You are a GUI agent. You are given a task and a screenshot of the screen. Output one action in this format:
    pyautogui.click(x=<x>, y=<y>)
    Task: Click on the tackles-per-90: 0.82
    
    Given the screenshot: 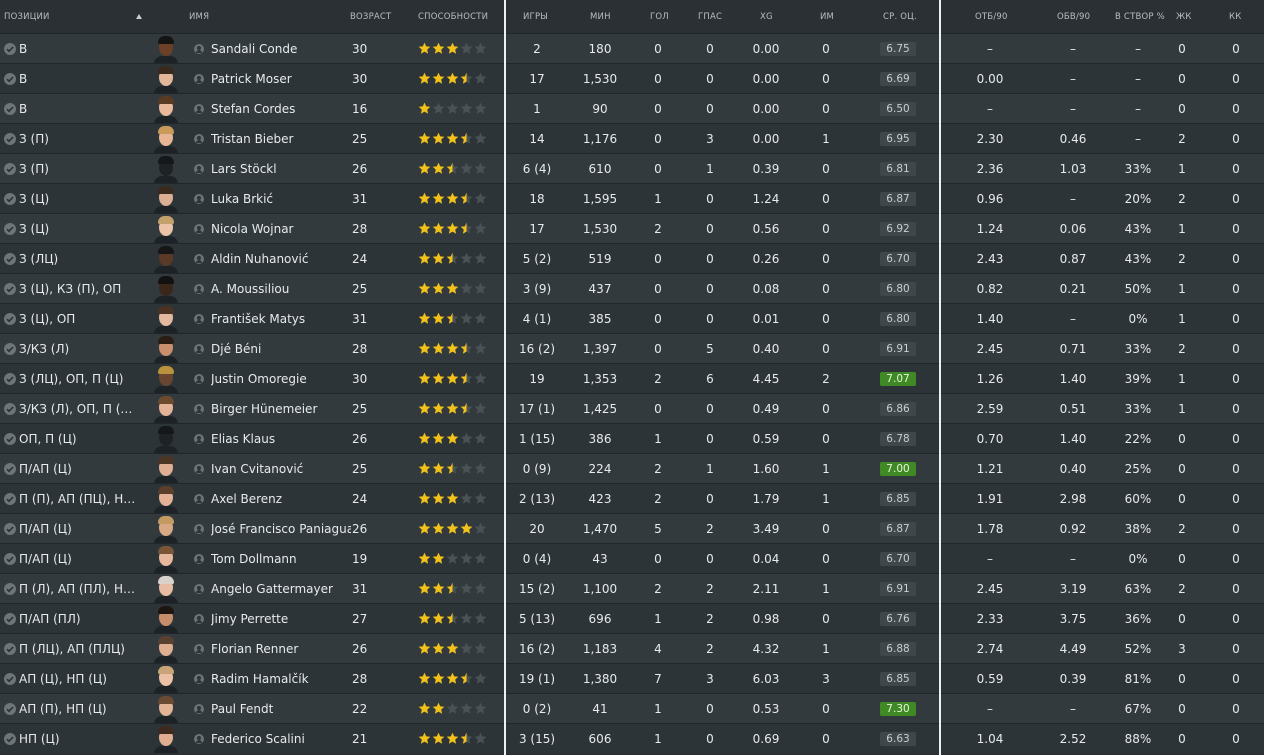 What is the action you would take?
    pyautogui.click(x=990, y=289)
    